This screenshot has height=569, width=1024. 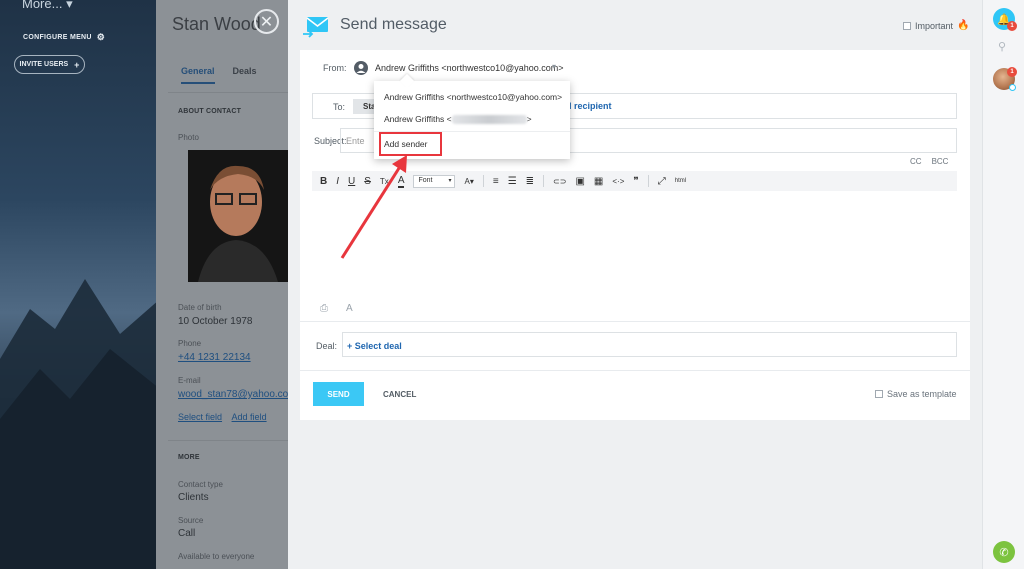 What do you see at coordinates (1003, 284) in the screenshot?
I see `right-toolbar: 🔔 1 ⚲ 1 ✆` at bounding box center [1003, 284].